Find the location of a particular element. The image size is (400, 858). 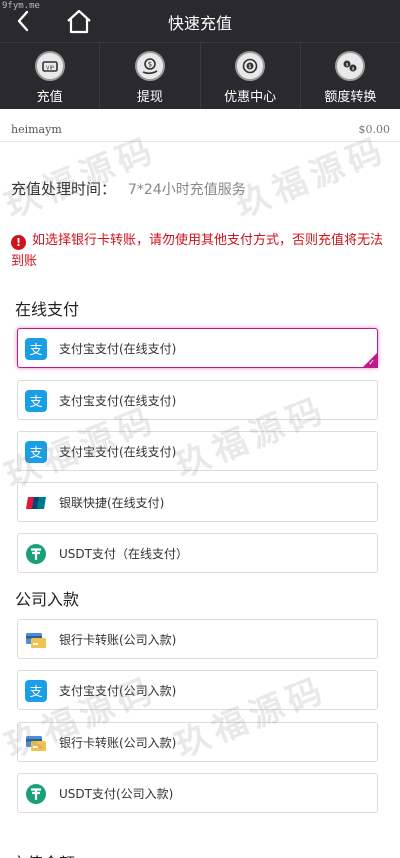

payment-option-usdt-online: USDT支付（在线支付） is located at coordinates (197, 553).